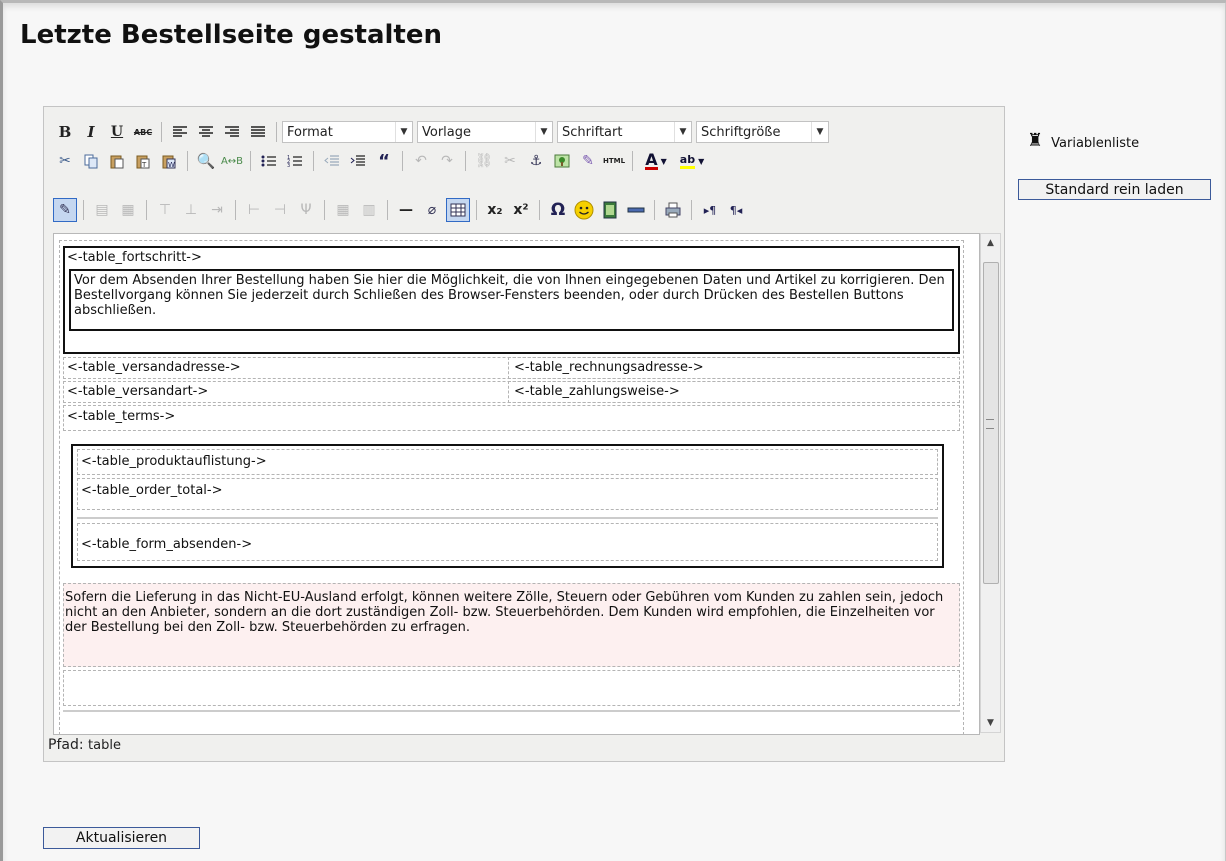 This screenshot has width=1226, height=861. I want to click on undo-icon: ↶, so click(421, 161).